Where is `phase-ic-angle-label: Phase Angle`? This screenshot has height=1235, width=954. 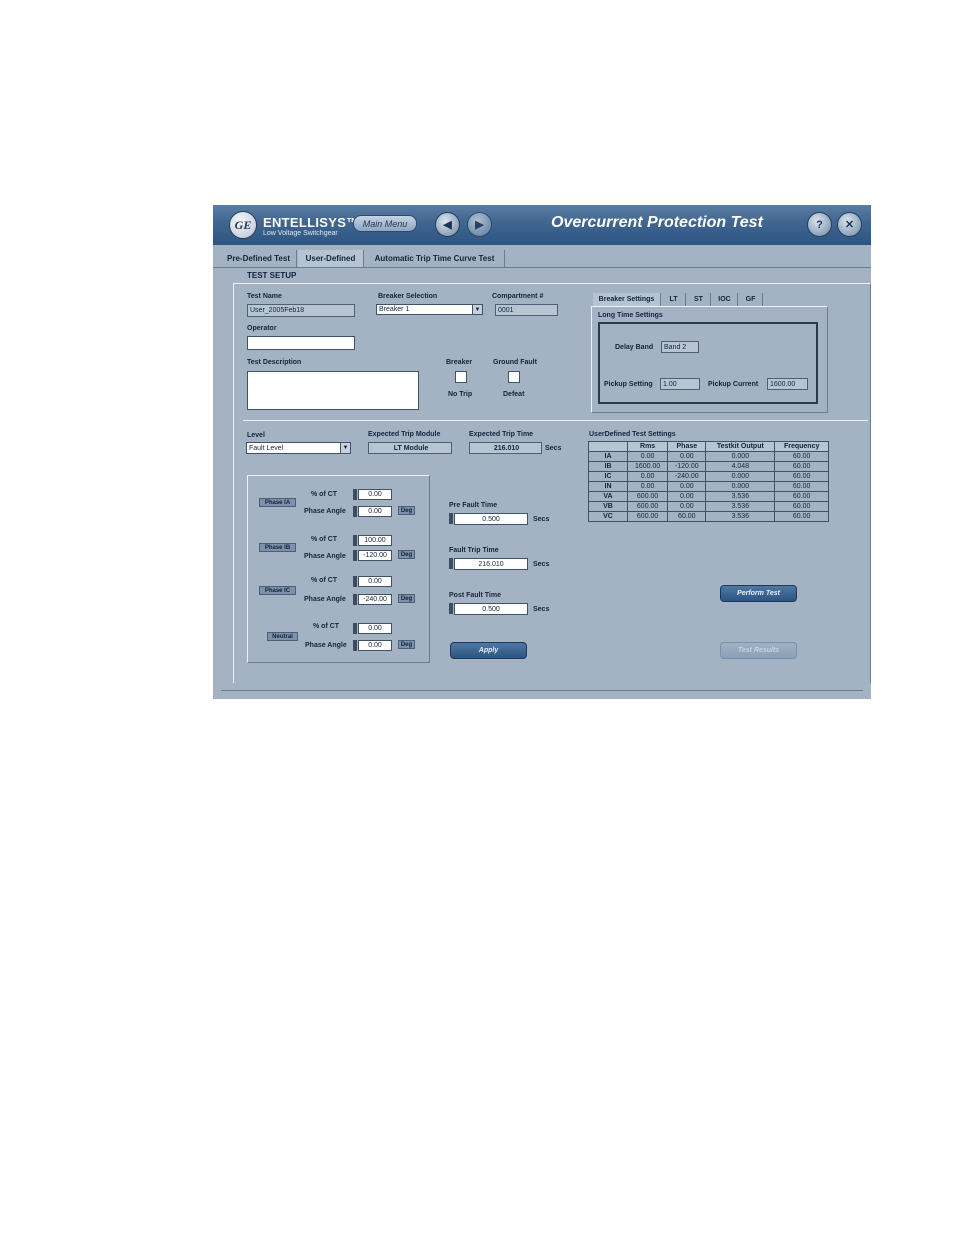 phase-ic-angle-label: Phase Angle is located at coordinates (325, 599).